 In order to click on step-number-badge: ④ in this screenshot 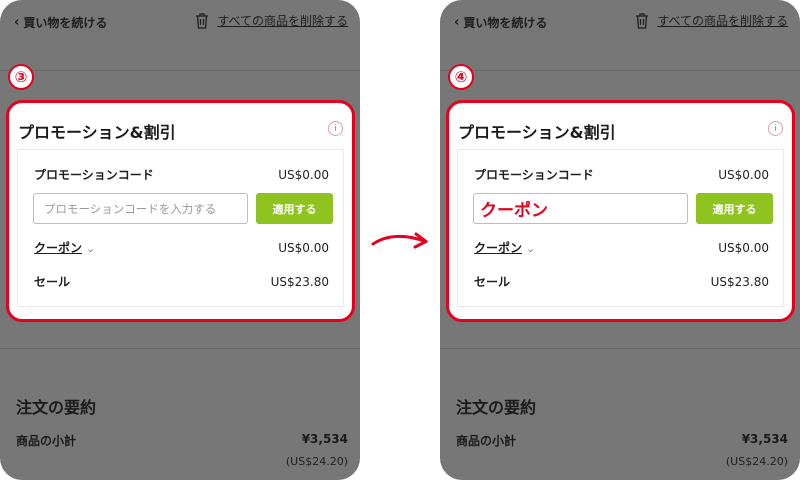, I will do `click(461, 77)`.